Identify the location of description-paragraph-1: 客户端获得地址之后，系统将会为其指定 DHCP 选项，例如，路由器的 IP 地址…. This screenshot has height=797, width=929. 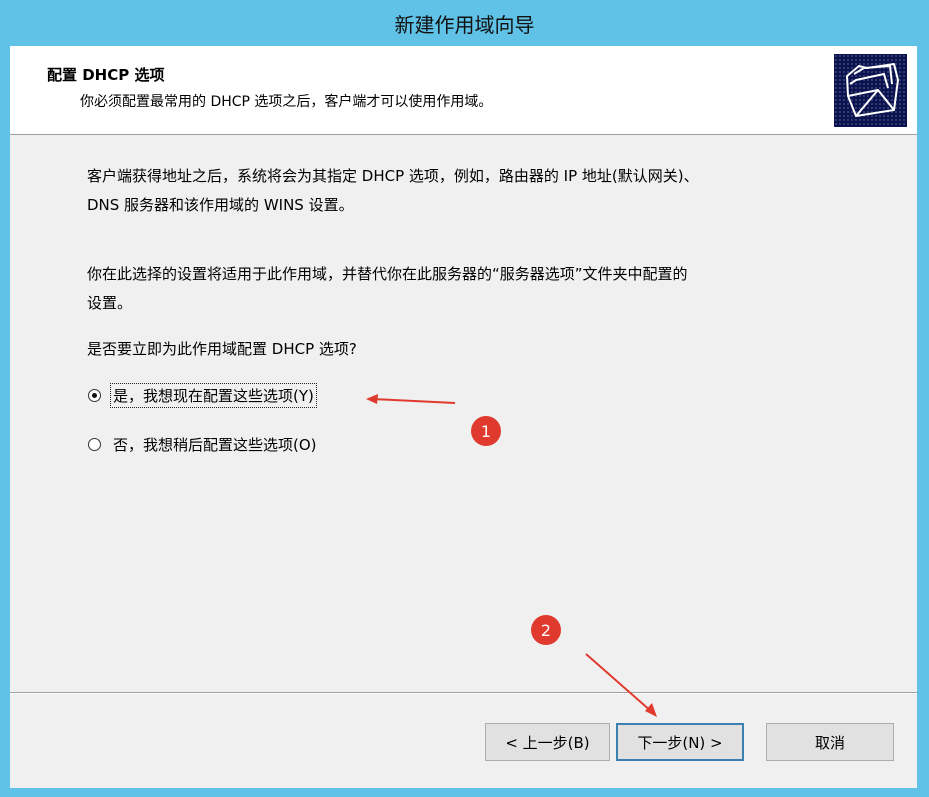
(467, 191).